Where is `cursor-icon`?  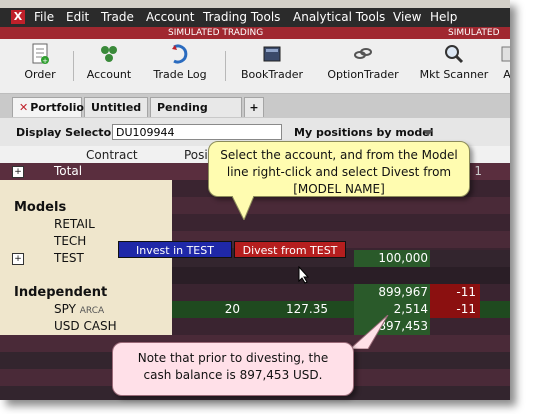
cursor-icon is located at coordinates (304, 275).